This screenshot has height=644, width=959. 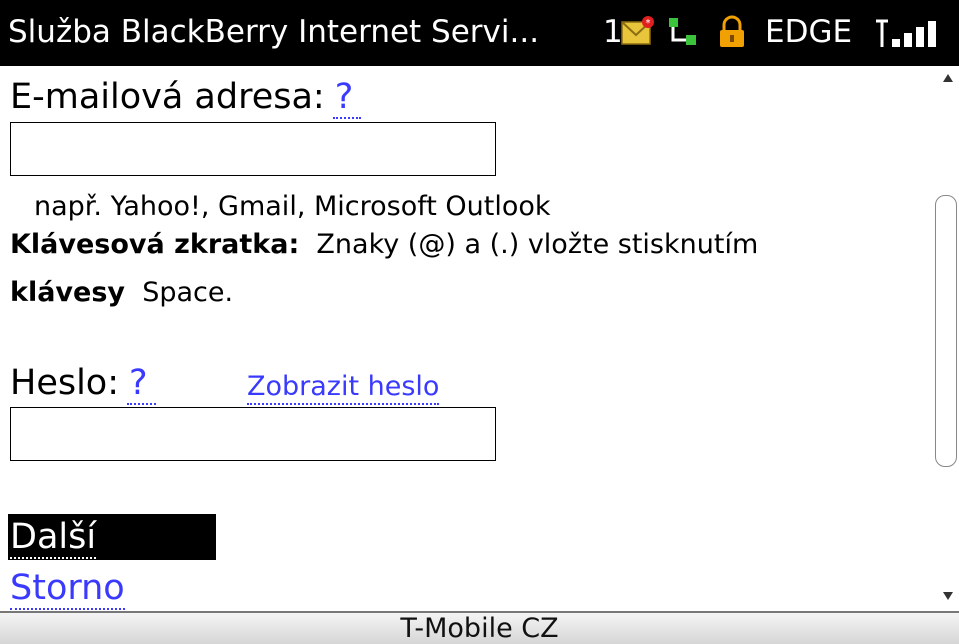 What do you see at coordinates (347, 98) in the screenshot?
I see `email-help-link: ?` at bounding box center [347, 98].